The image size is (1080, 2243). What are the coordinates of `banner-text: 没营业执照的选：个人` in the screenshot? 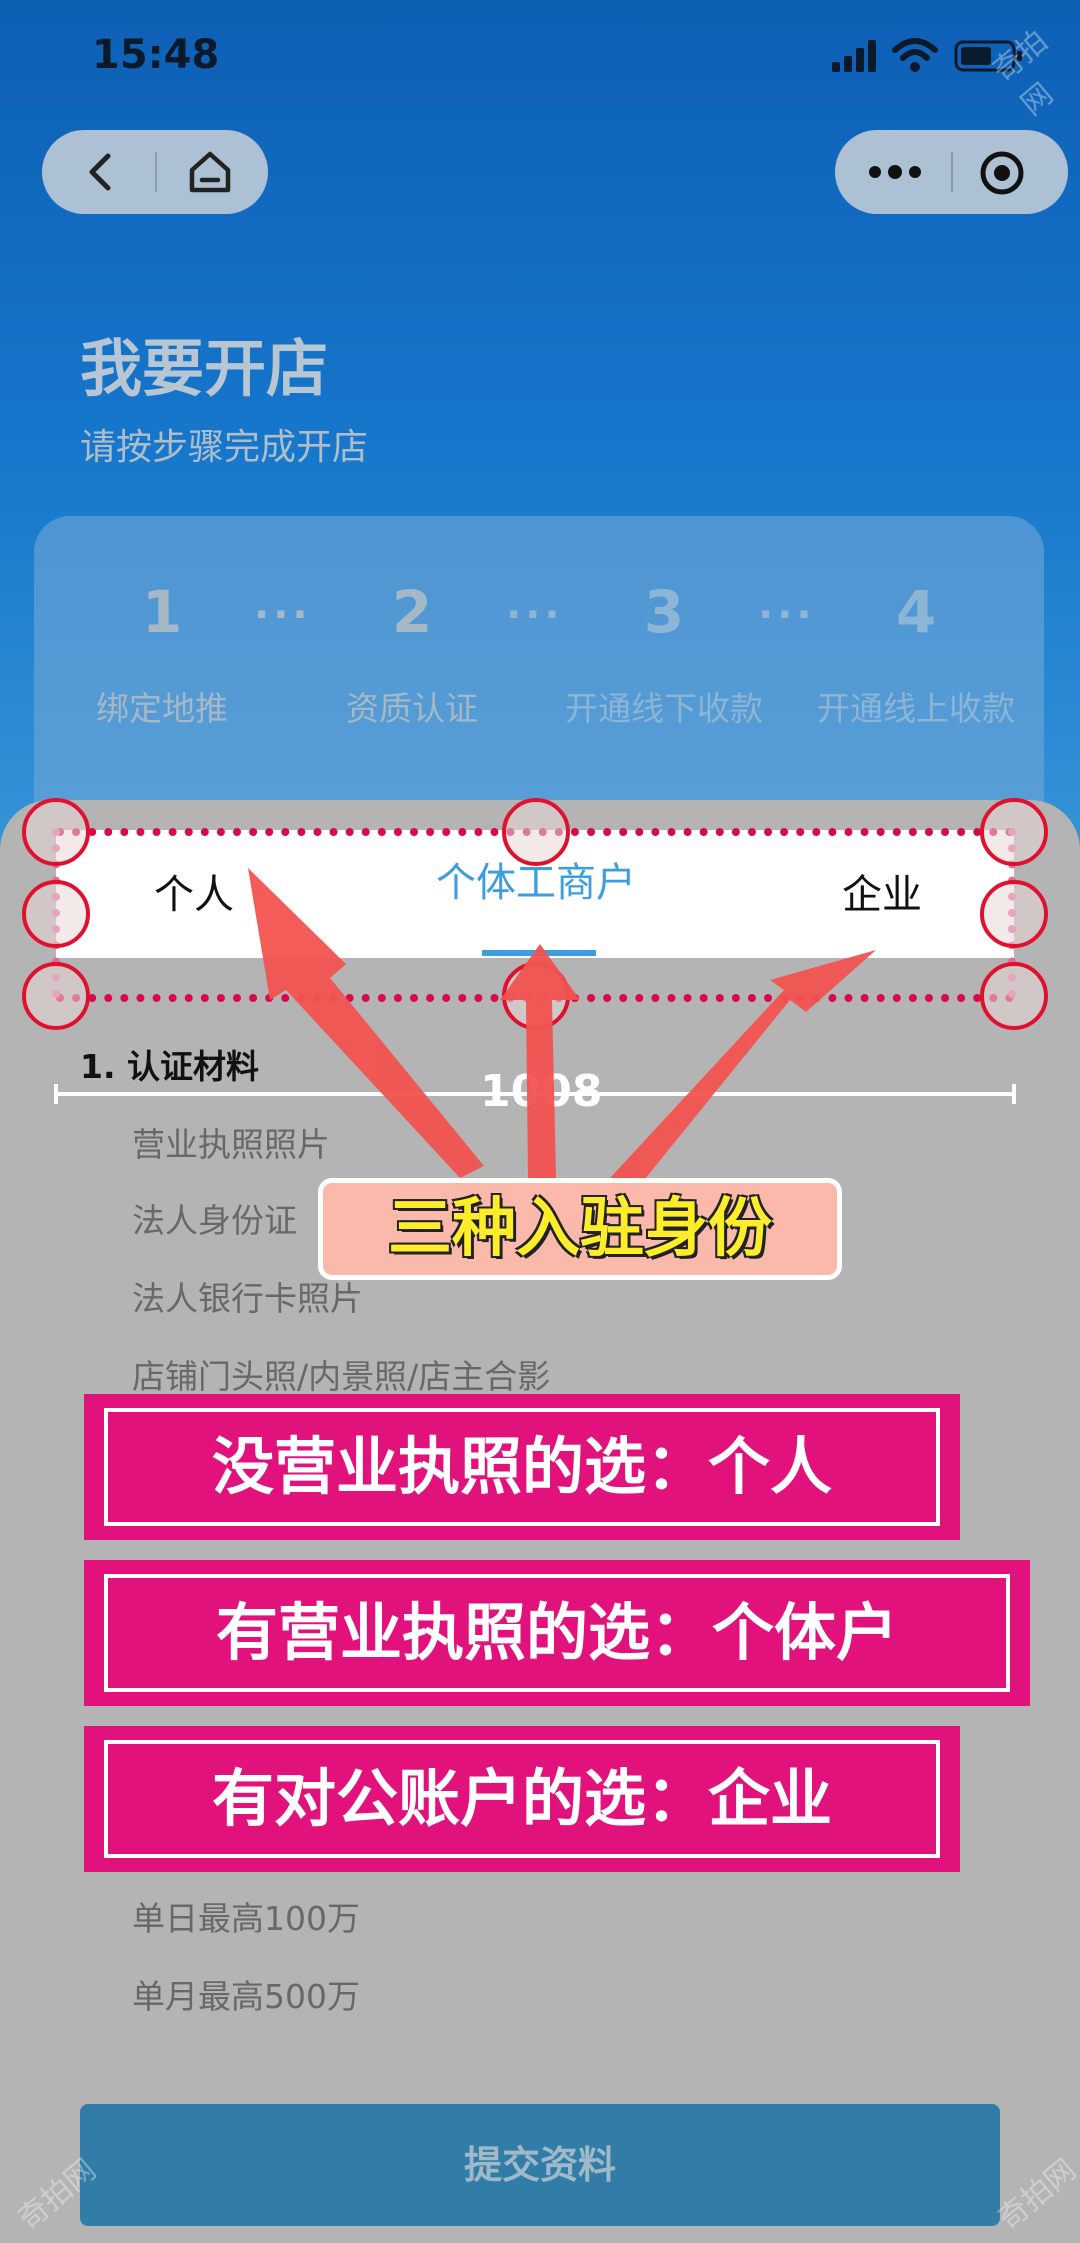 It's located at (522, 1467).